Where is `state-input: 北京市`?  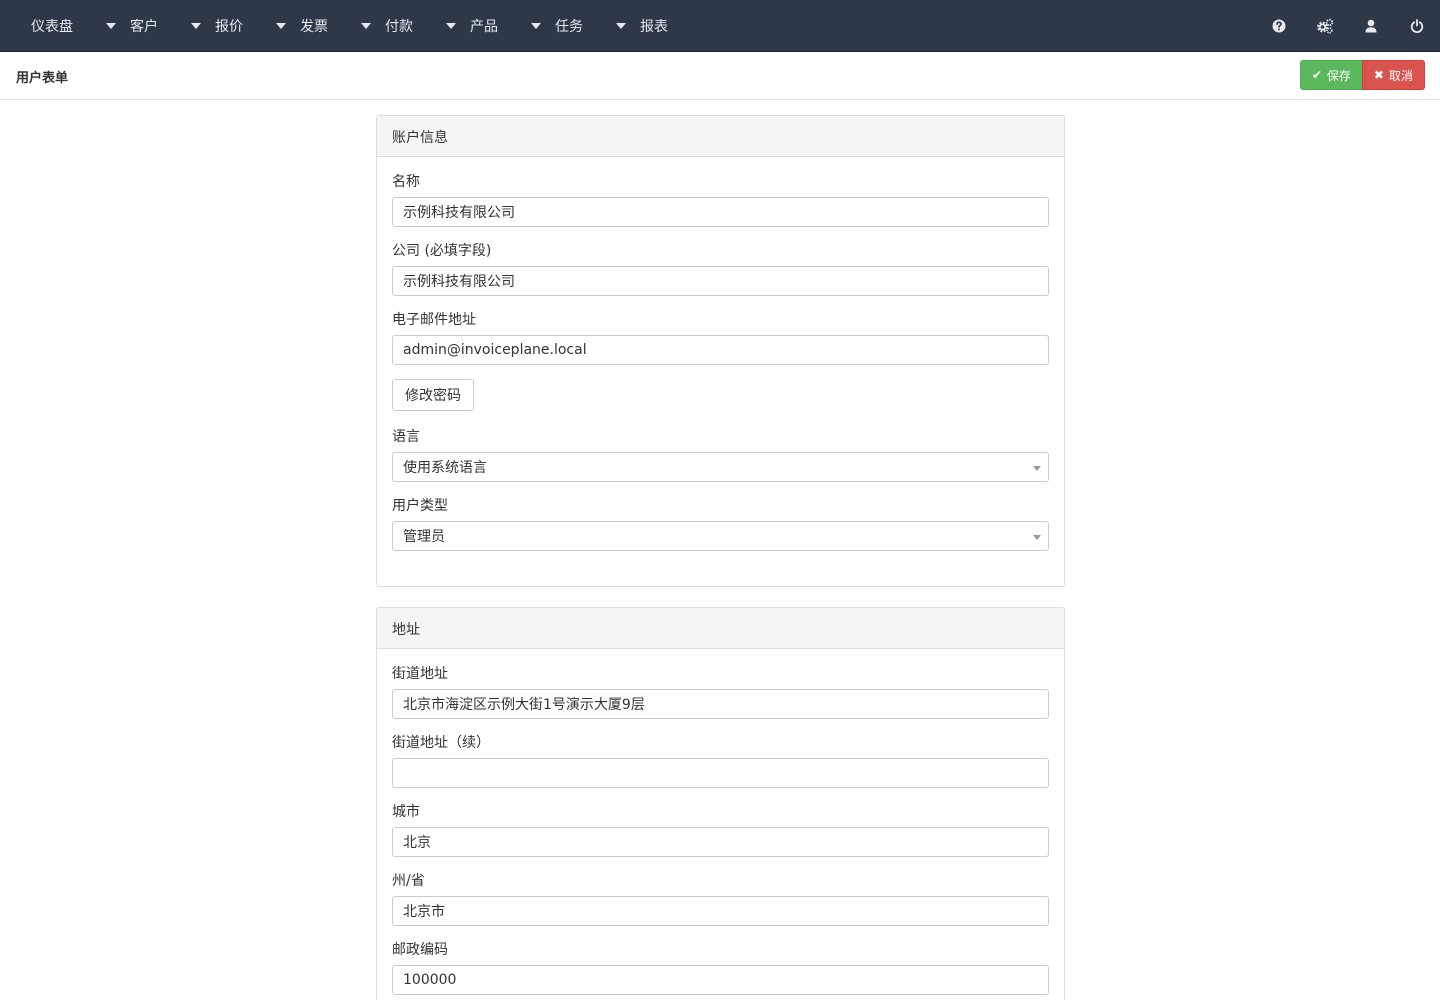
state-input: 北京市 is located at coordinates (720, 911).